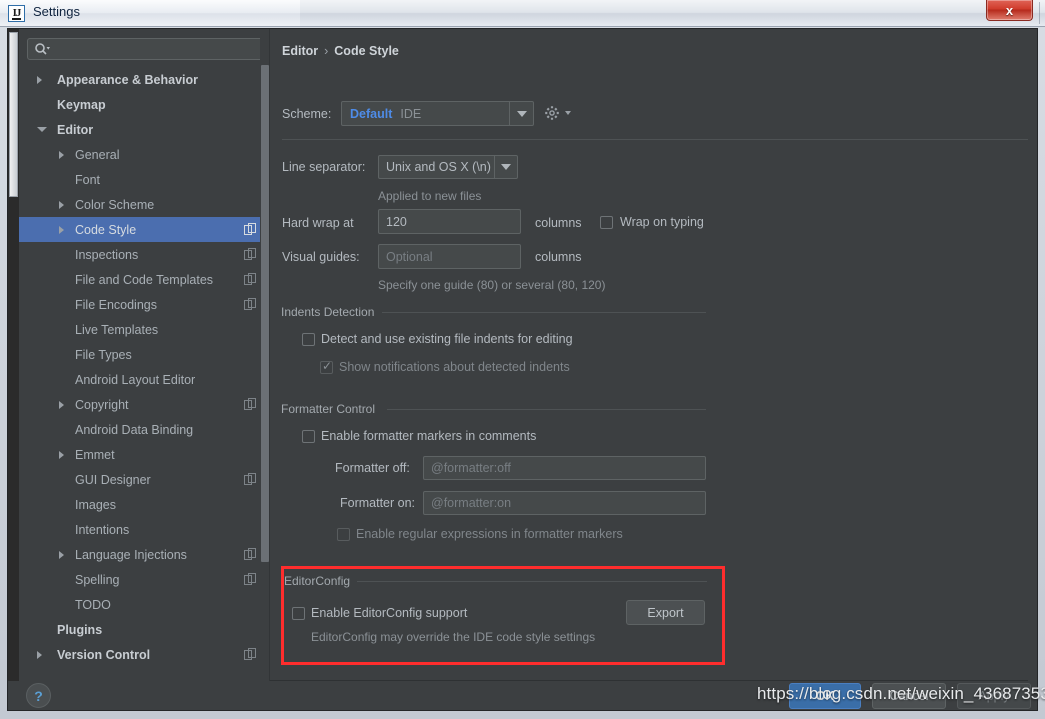 This screenshot has width=1045, height=719. Describe the element at coordinates (564, 468) in the screenshot. I see `formatter-off-input` at that location.